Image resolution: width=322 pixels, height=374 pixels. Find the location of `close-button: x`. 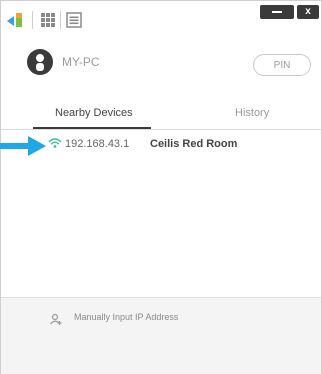

close-button: x is located at coordinates (308, 12).